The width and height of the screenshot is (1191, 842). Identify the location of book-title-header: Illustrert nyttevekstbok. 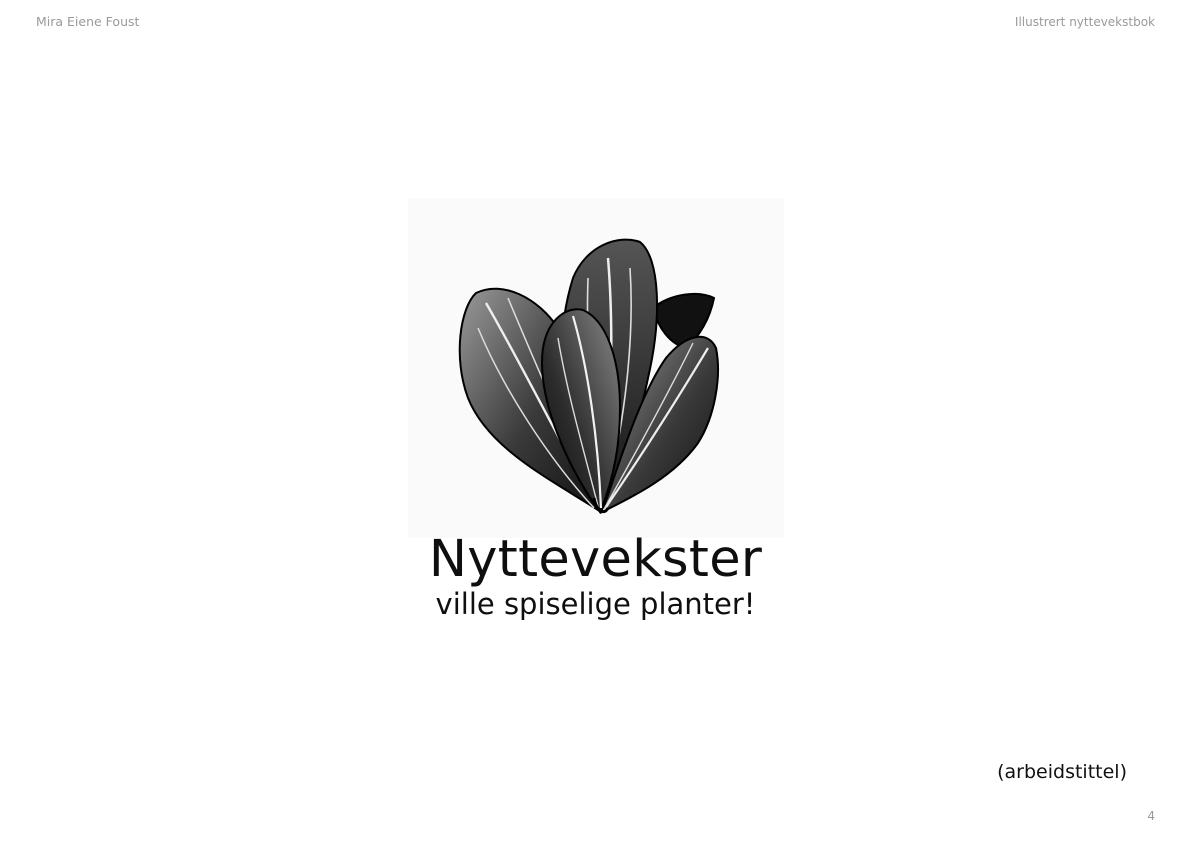
(1084, 22).